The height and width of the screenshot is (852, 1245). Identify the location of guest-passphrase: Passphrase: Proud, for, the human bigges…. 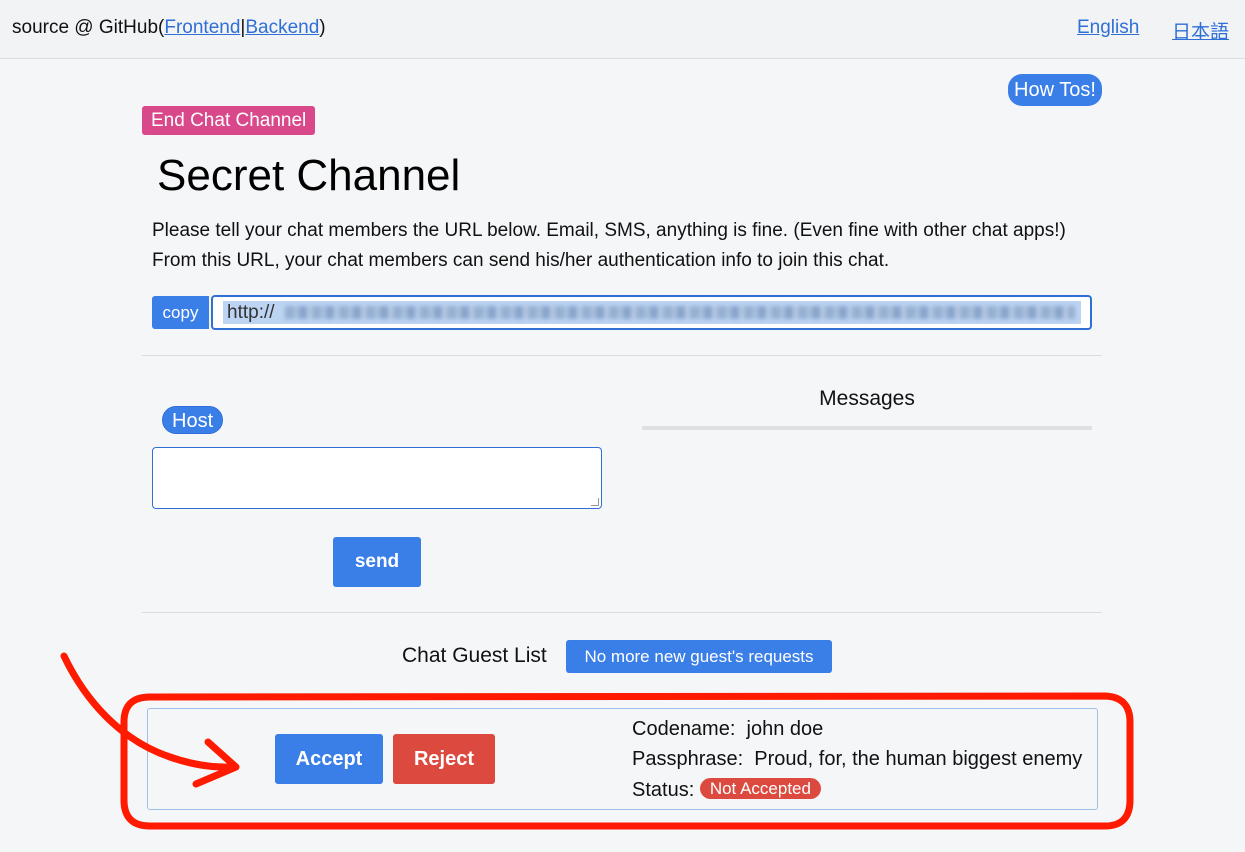
(857, 759).